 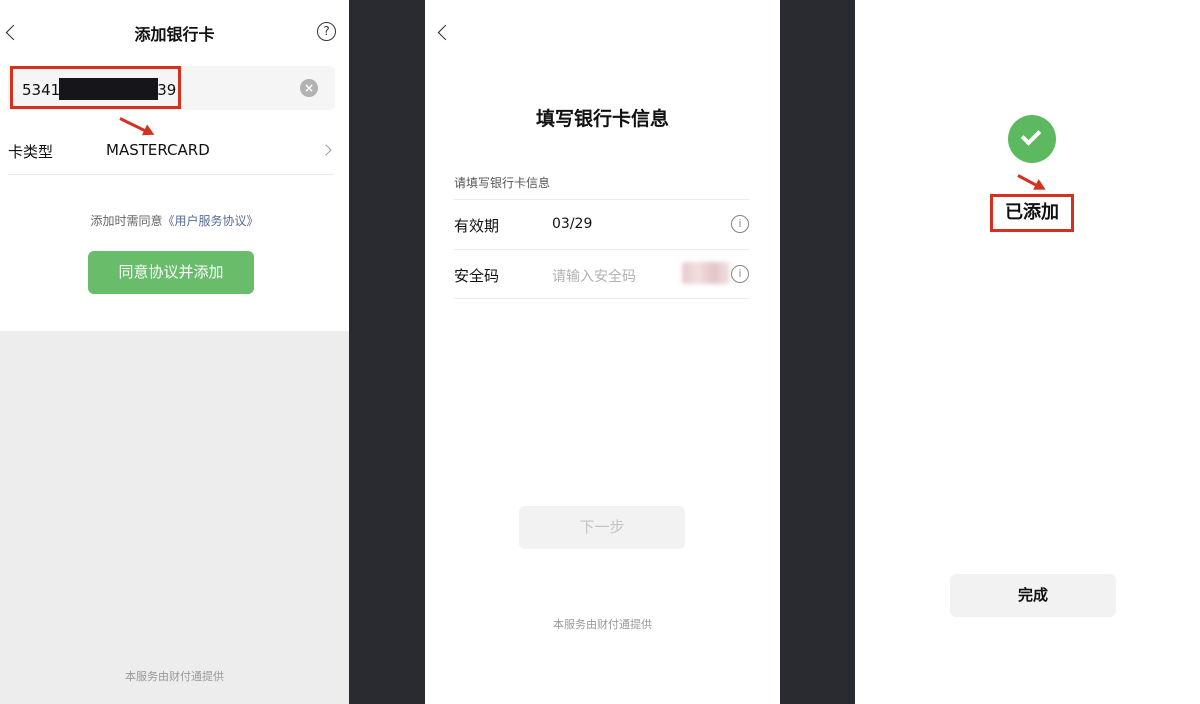 What do you see at coordinates (594, 276) in the screenshot?
I see `cvv-input: 请输入安全码` at bounding box center [594, 276].